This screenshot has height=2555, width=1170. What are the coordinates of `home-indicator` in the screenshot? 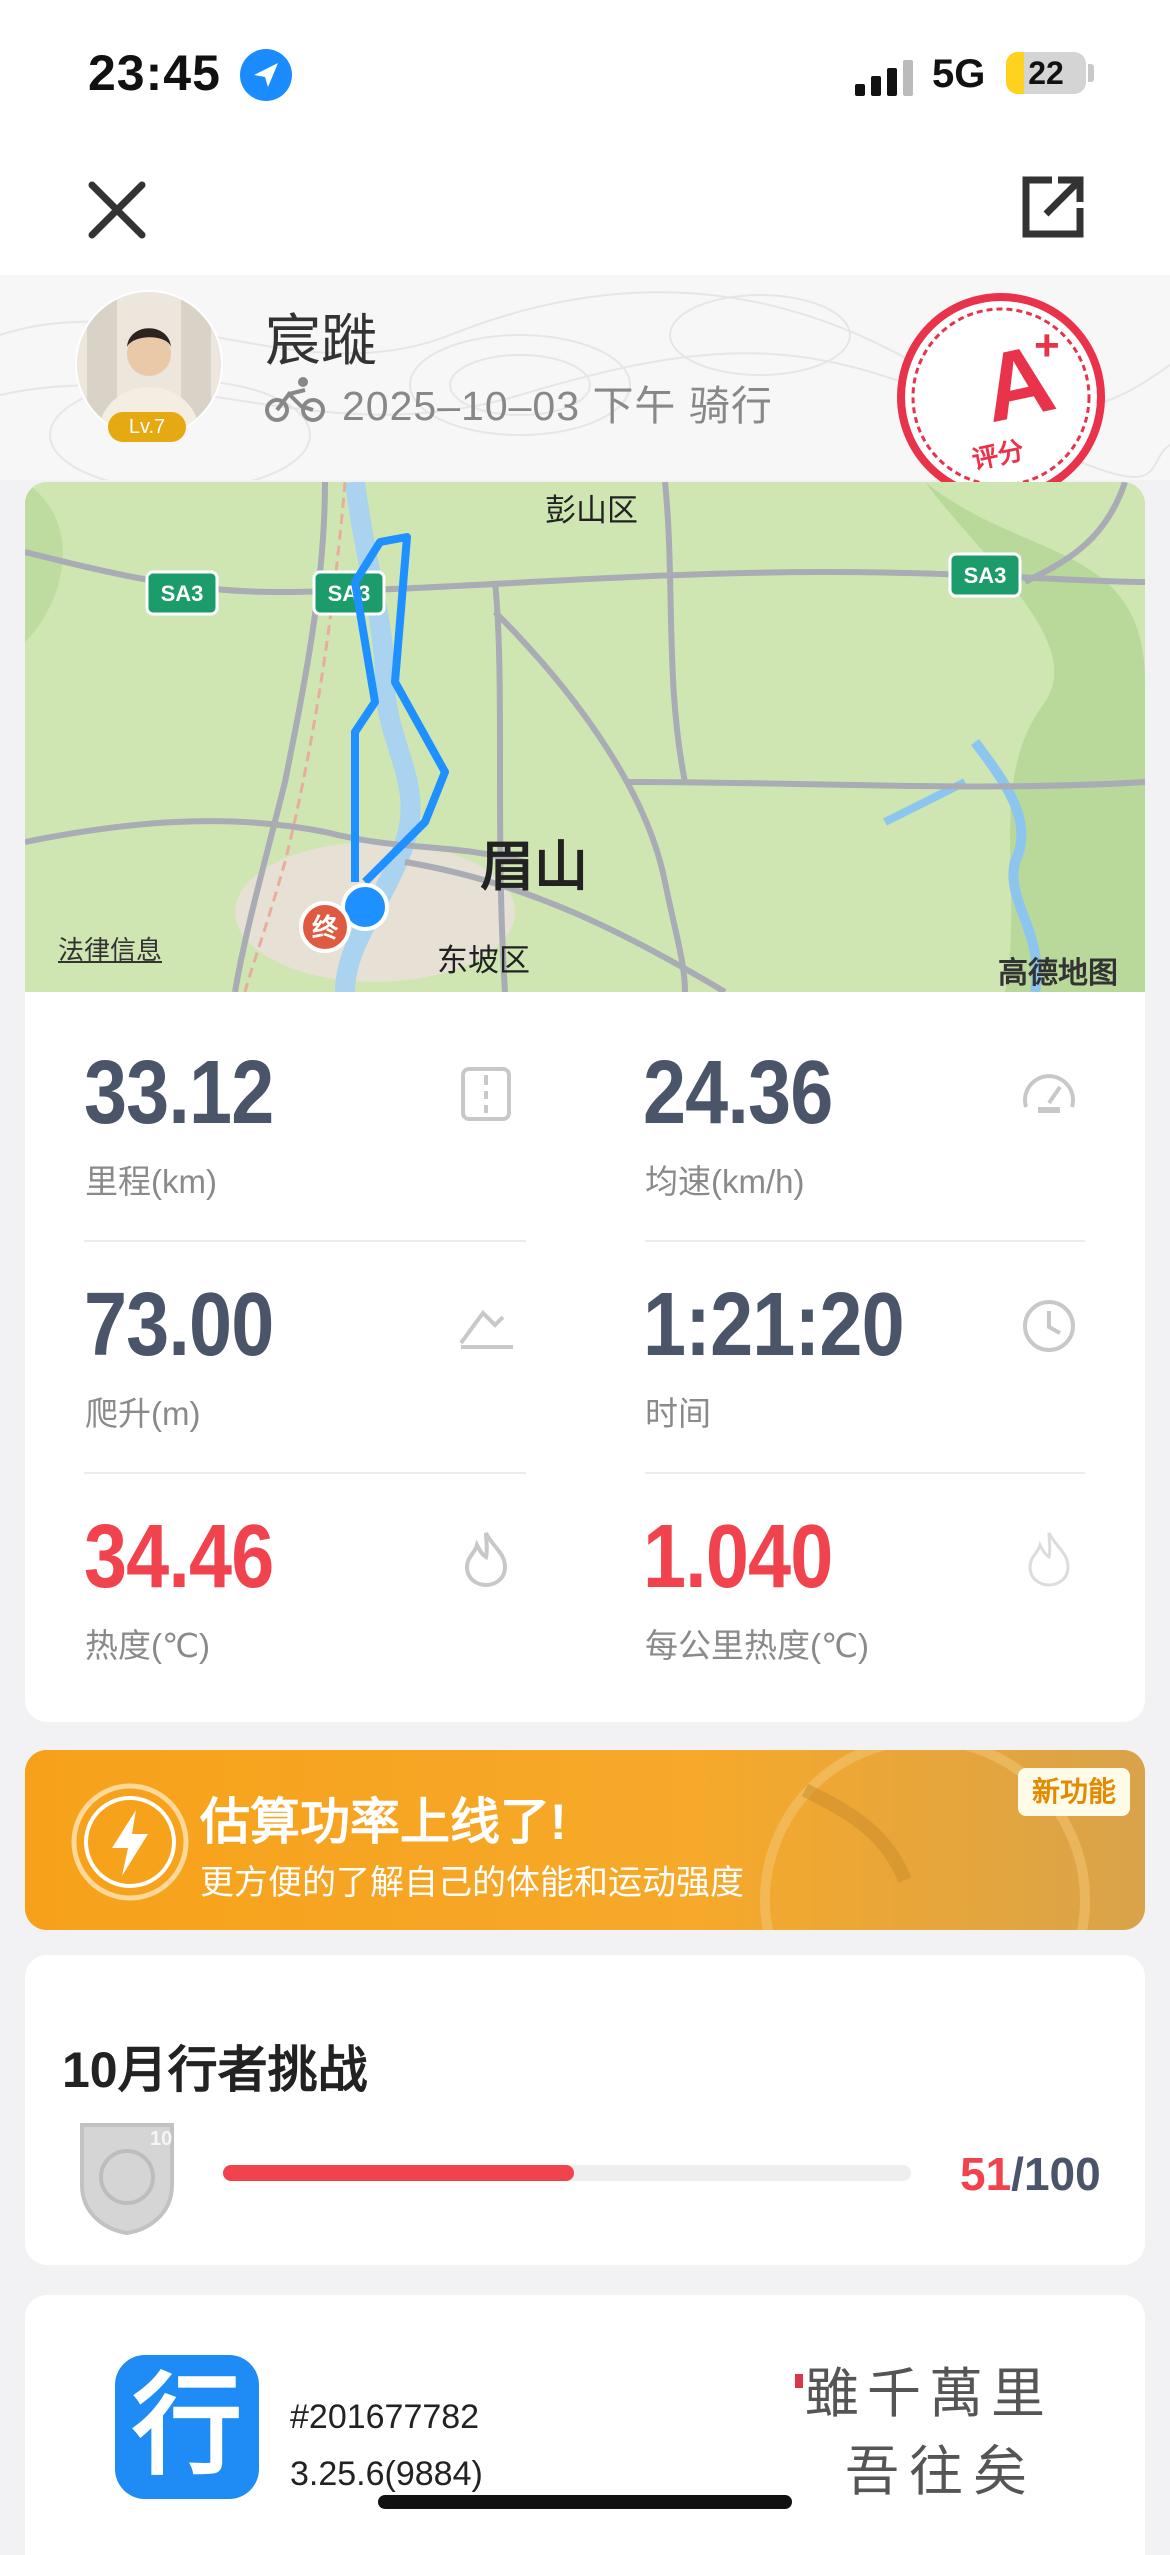 It's located at (585, 2502).